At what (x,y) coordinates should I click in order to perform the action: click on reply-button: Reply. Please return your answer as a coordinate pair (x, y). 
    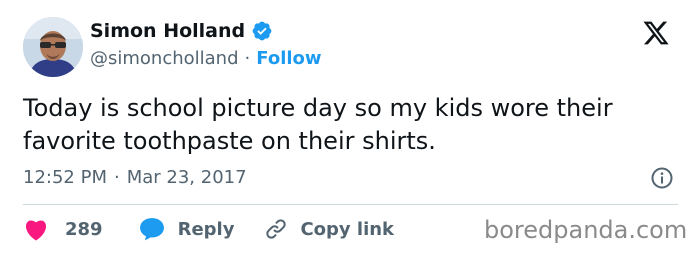
    Looking at the image, I should click on (187, 229).